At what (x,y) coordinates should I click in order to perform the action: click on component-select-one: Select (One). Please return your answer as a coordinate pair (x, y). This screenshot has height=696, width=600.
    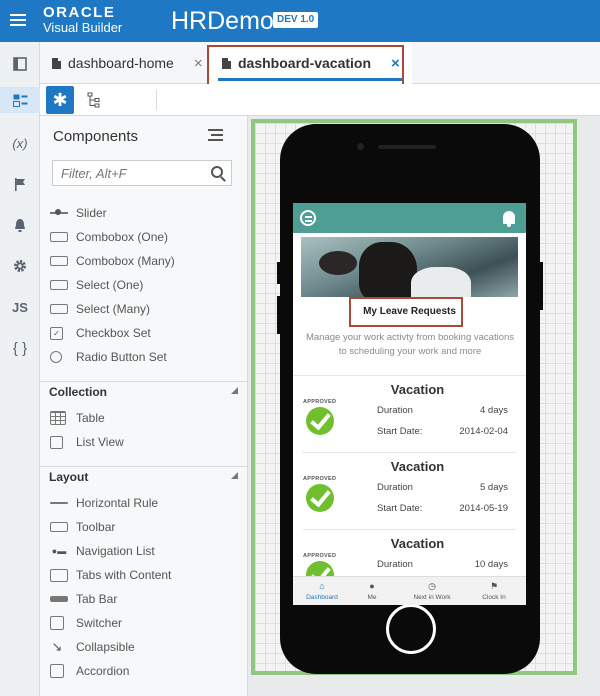
    Looking at the image, I should click on (96, 285).